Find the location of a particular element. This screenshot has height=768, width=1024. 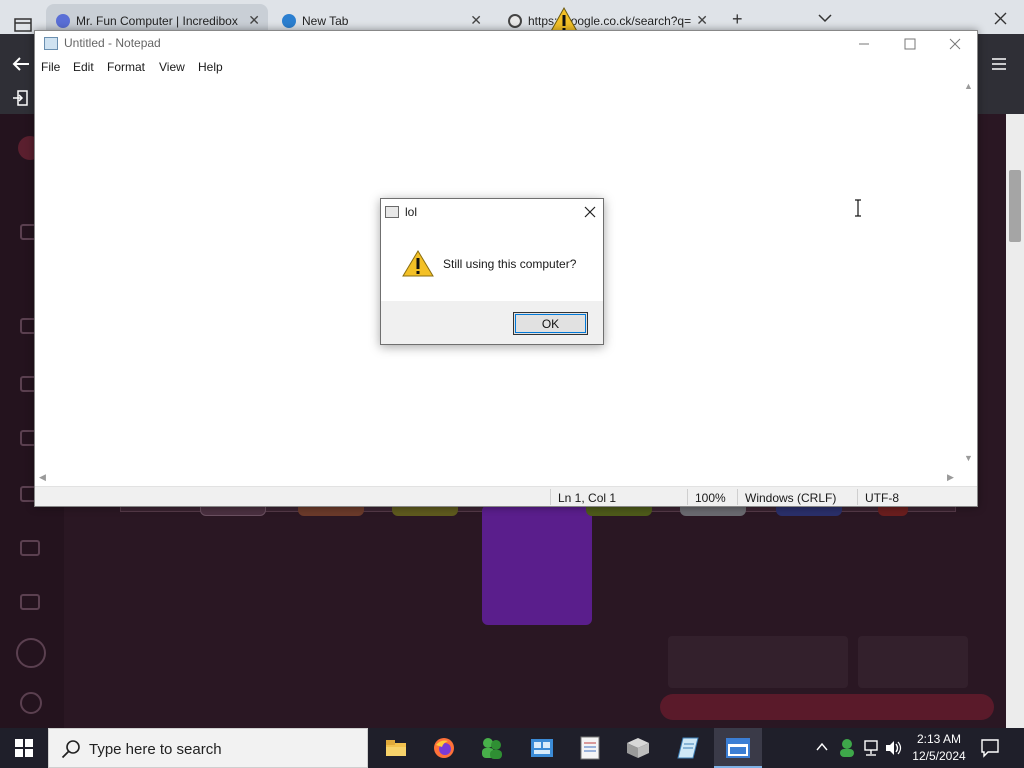

taskbar-people-app is located at coordinates (492, 748).